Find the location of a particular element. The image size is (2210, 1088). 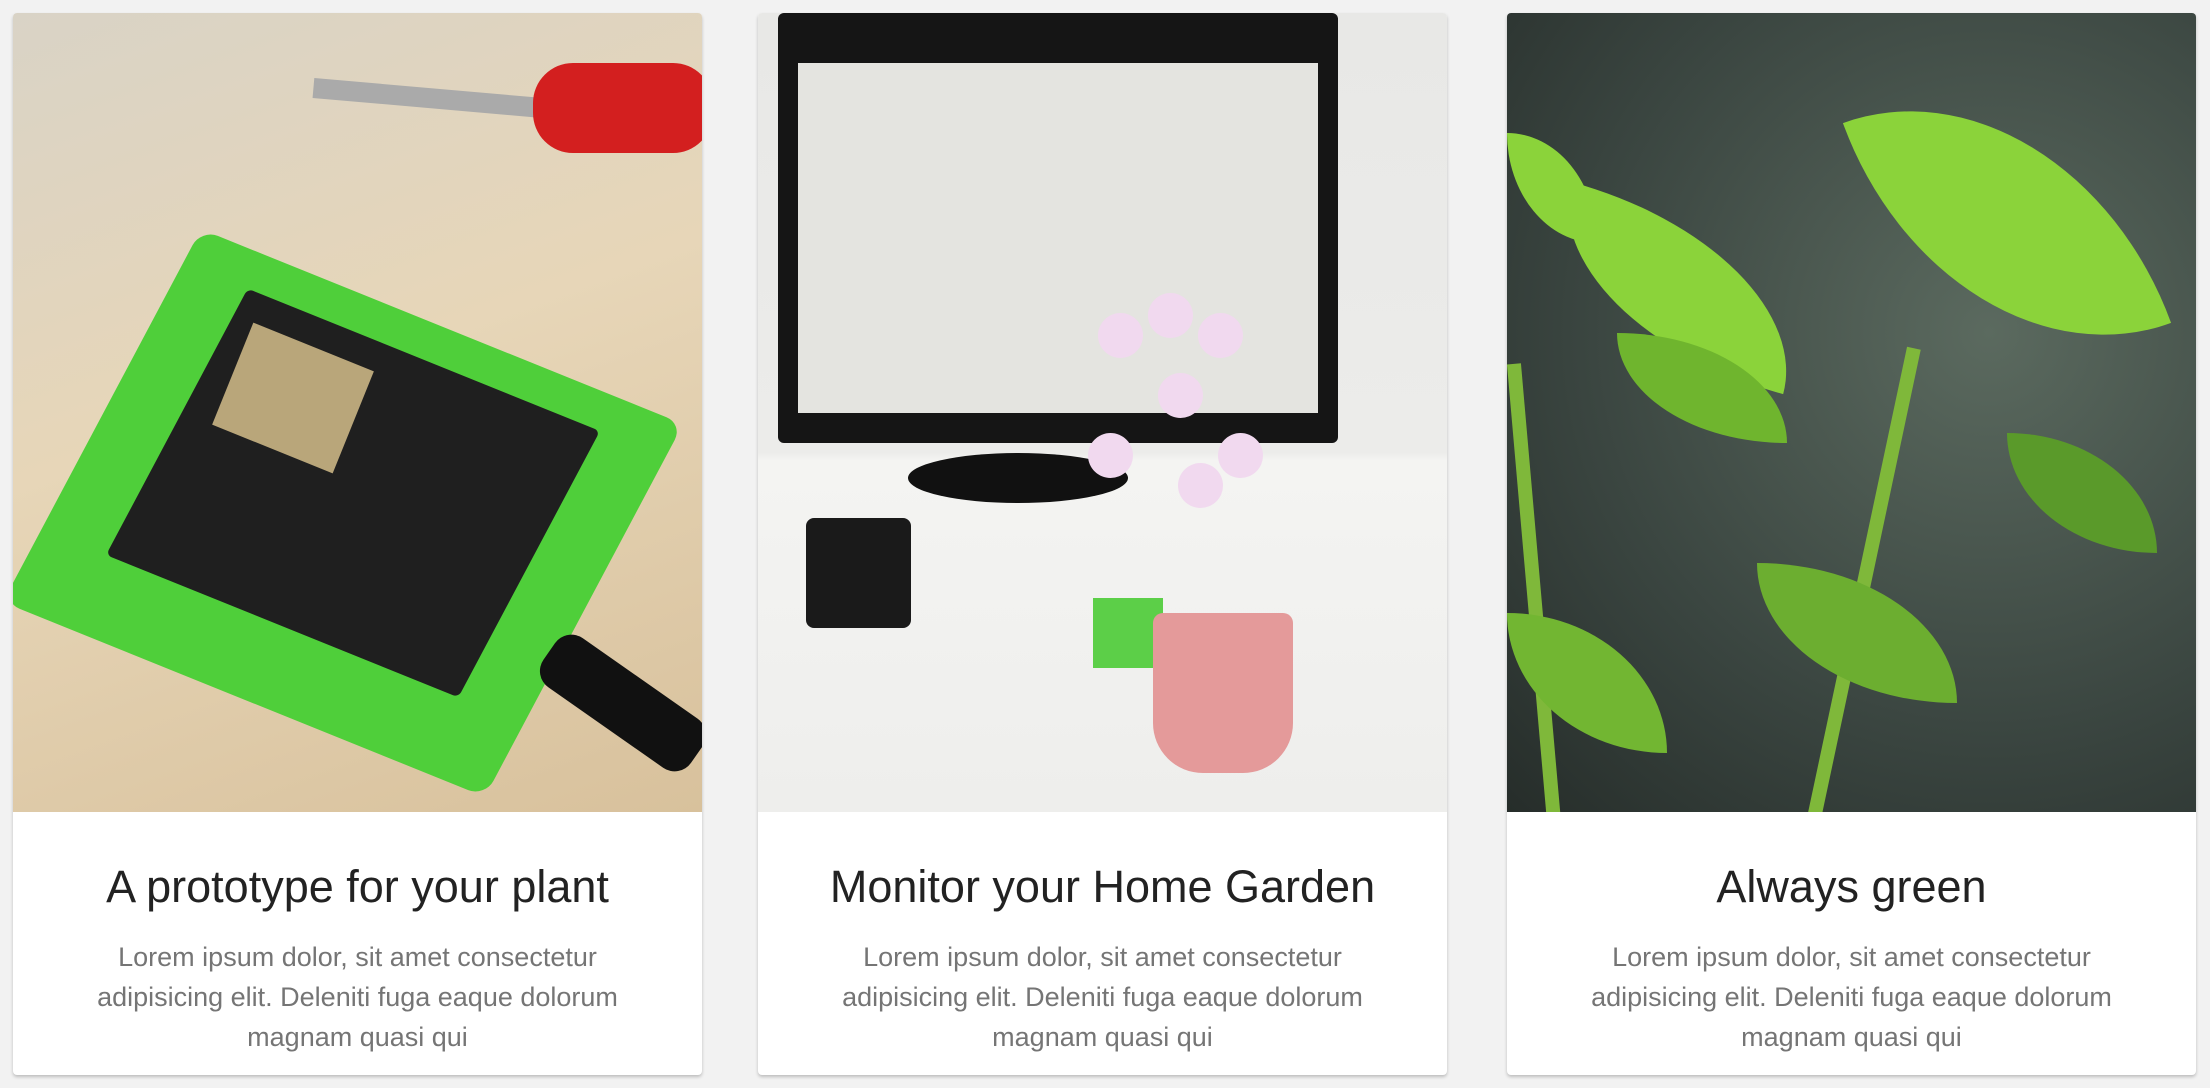

card-title: Always green is located at coordinates (1851, 886).